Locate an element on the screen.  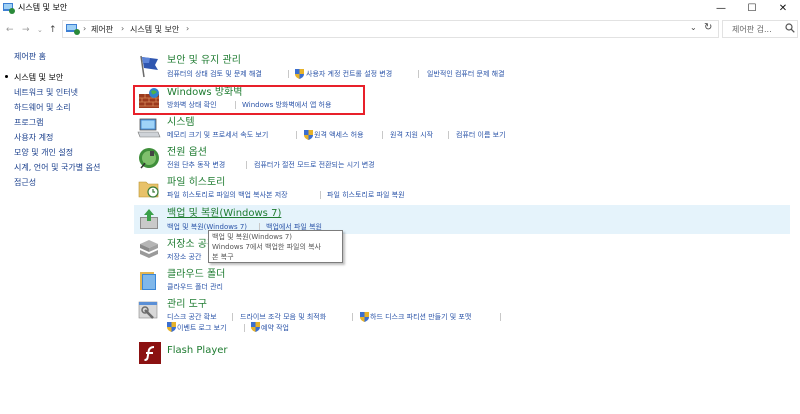
address-dropdown-button: ⌄ is located at coordinates (693, 27).